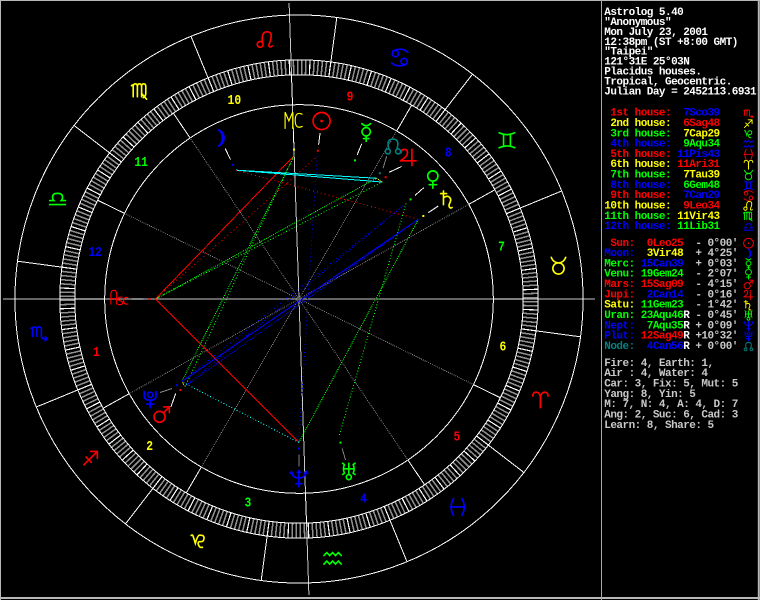 This screenshot has height=600, width=760. I want to click on svg-text: 9, so click(350, 97).